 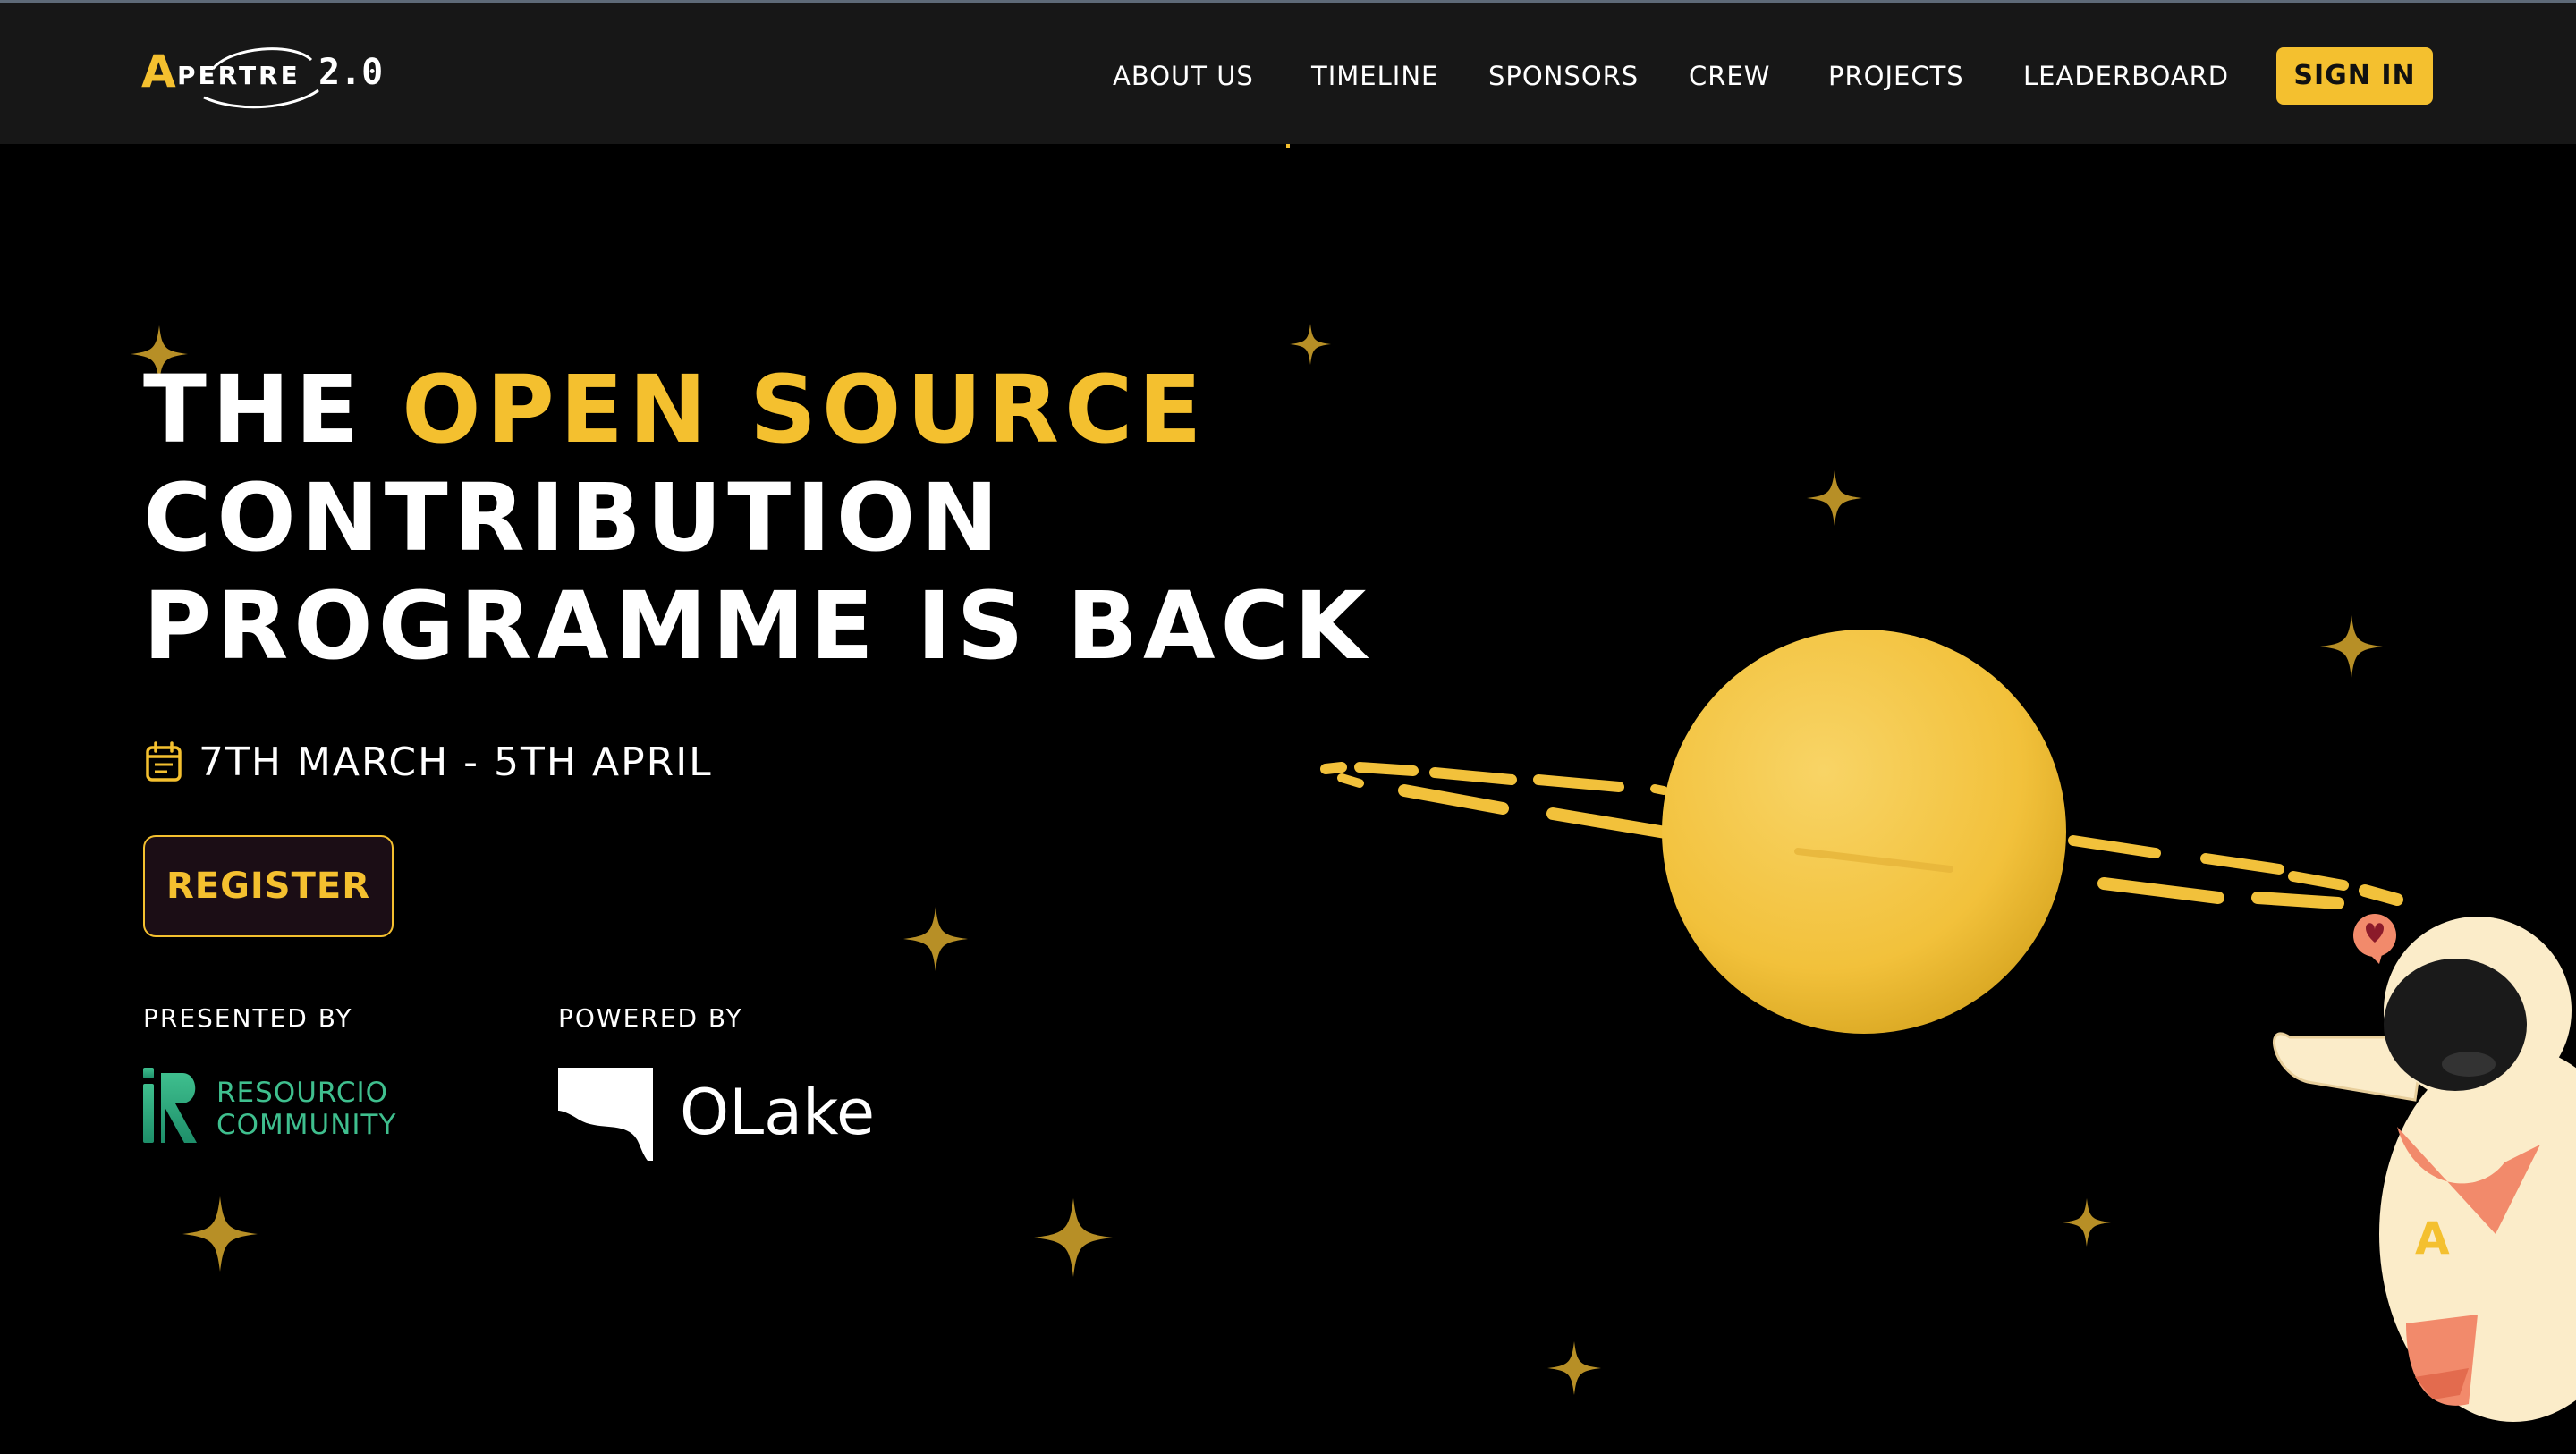 I want to click on resourcio-mark-icon, so click(x=170, y=1105).